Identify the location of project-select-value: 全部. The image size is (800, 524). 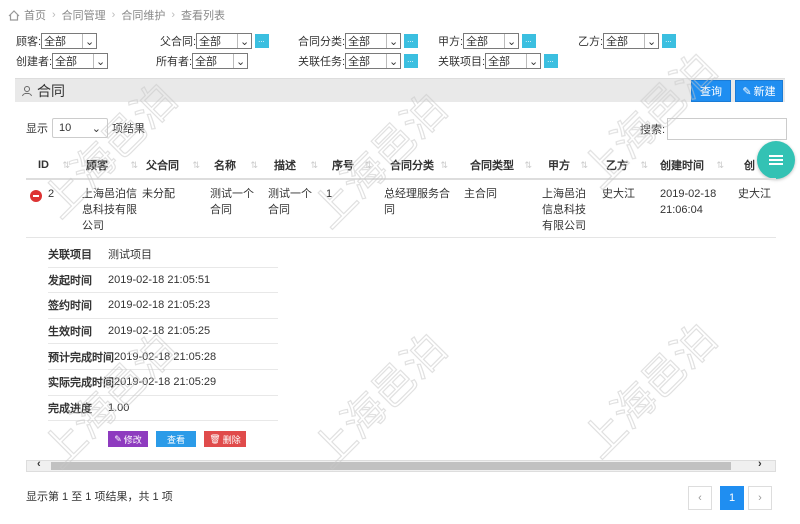
(499, 62).